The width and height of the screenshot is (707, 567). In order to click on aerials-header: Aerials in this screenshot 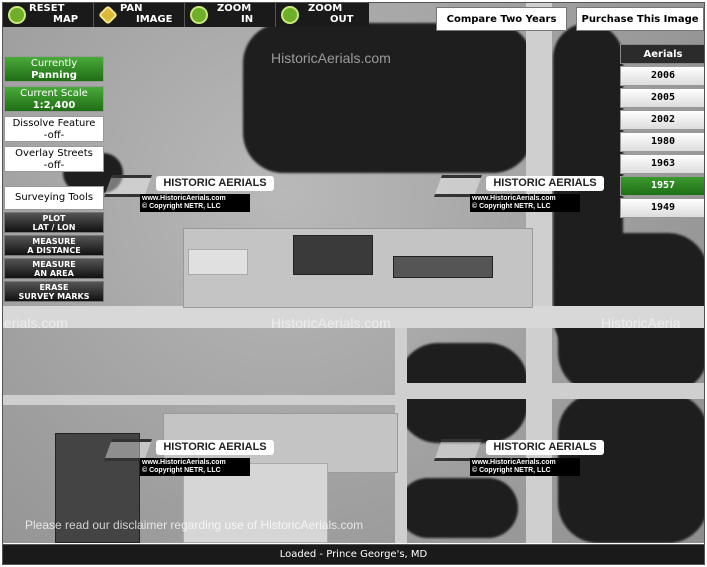, I will do `click(662, 54)`.